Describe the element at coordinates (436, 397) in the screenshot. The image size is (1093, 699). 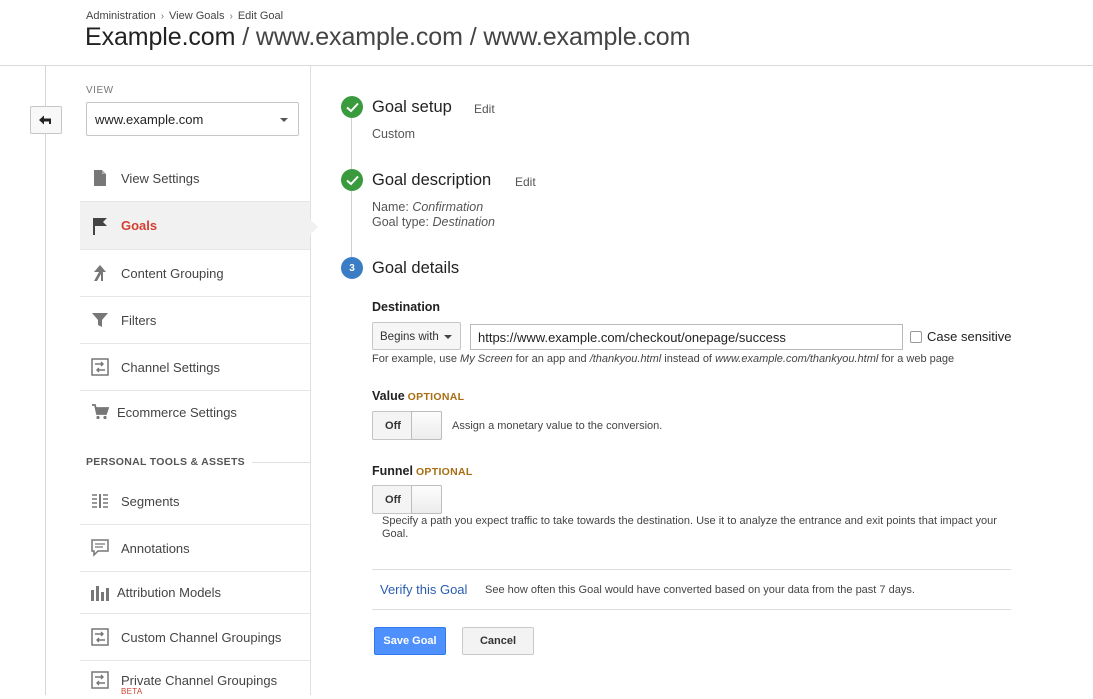
I see `value-optional-tag: OPTIONAL` at that location.